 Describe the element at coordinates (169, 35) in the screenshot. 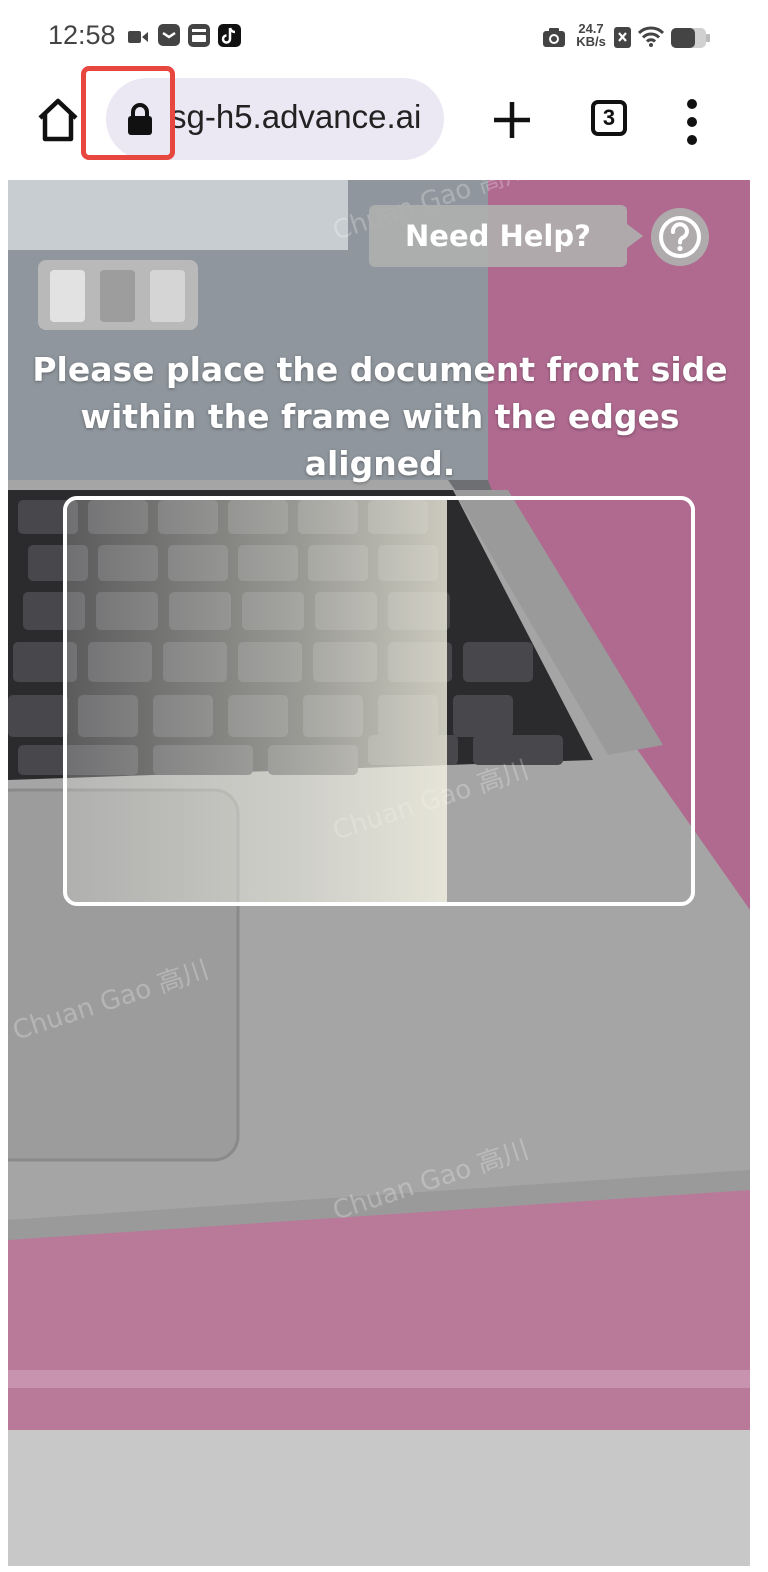

I see `messenger-icon` at that location.